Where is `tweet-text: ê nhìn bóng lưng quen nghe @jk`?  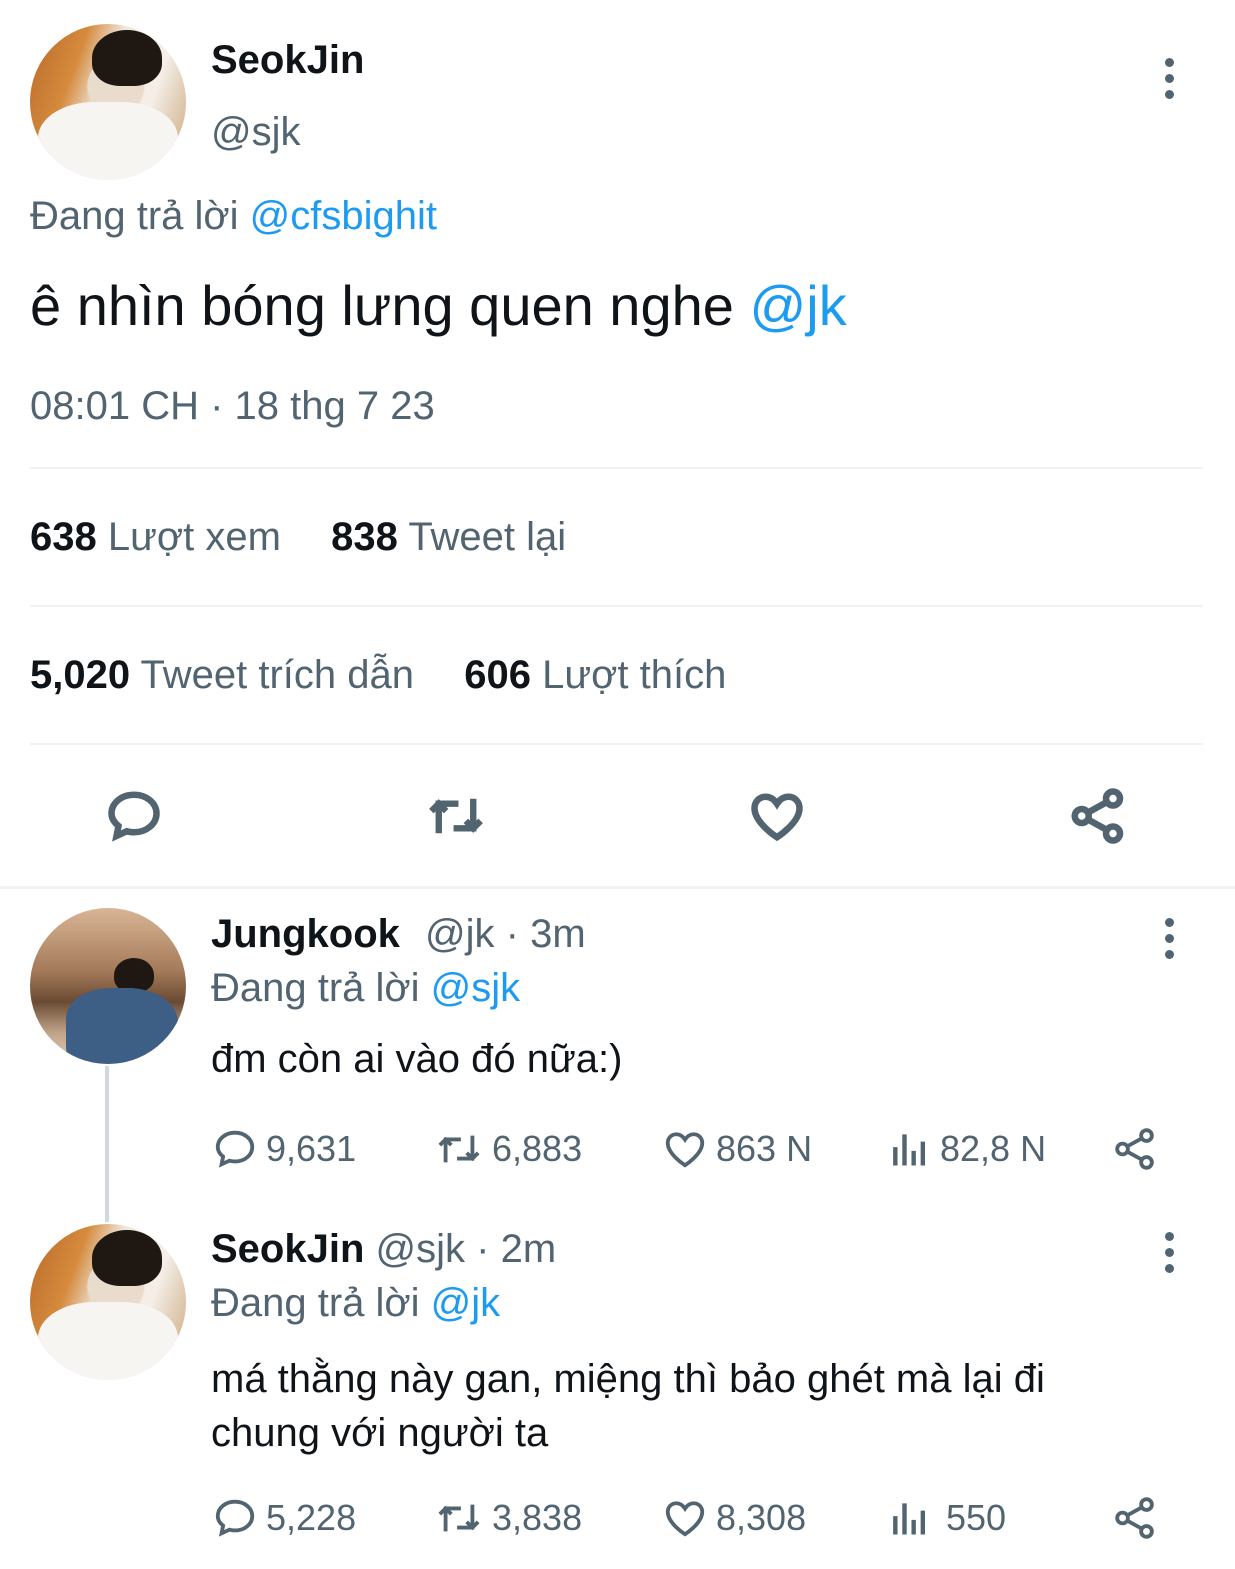
tweet-text: ê nhìn bóng lưng quen nghe @jk is located at coordinates (438, 305).